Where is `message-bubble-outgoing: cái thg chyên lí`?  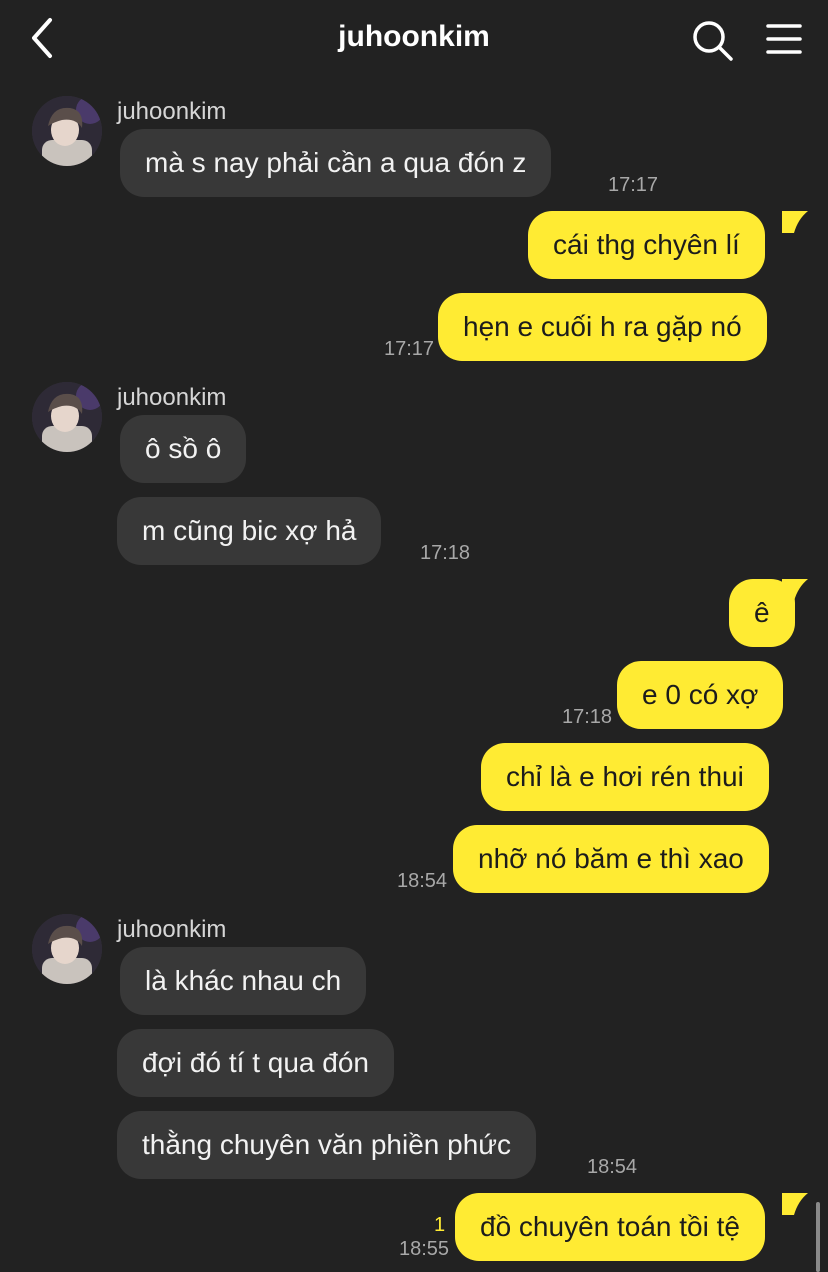
message-bubble-outgoing: cái thg chyên lí is located at coordinates (646, 245).